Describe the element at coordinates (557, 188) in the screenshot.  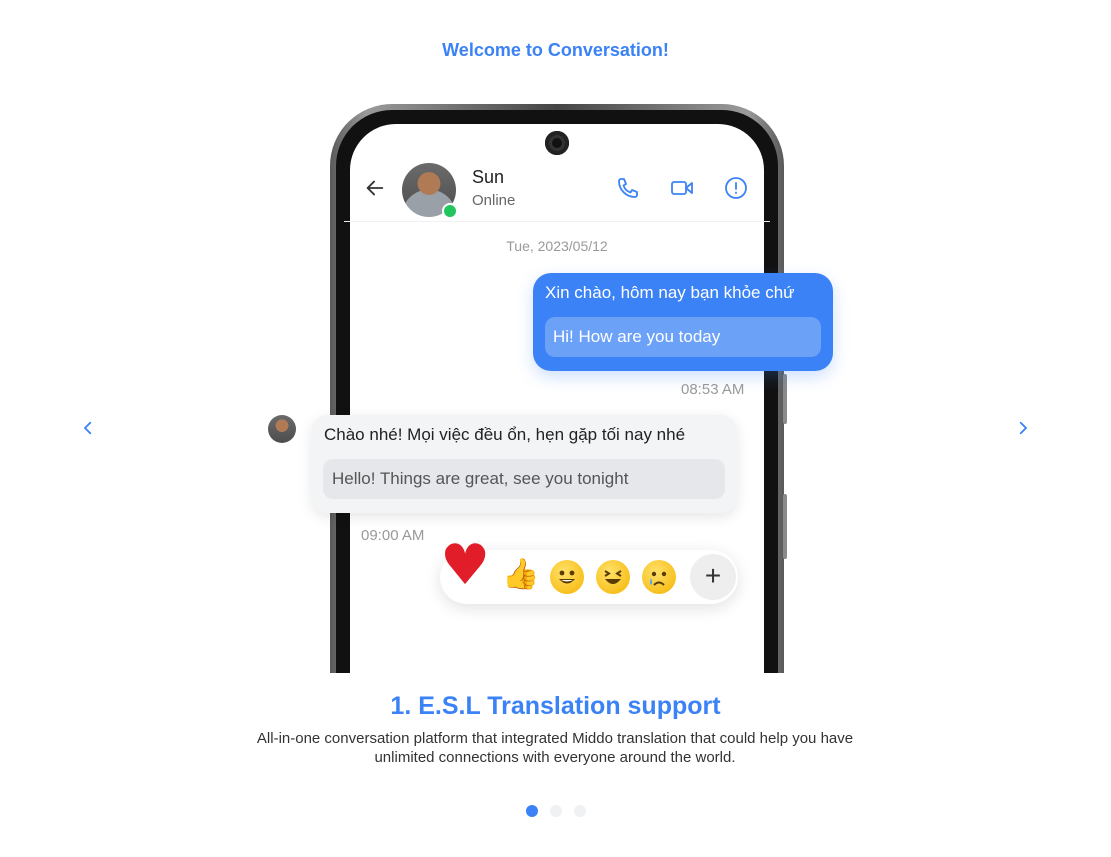
I see `chat-header: Sun Online` at that location.